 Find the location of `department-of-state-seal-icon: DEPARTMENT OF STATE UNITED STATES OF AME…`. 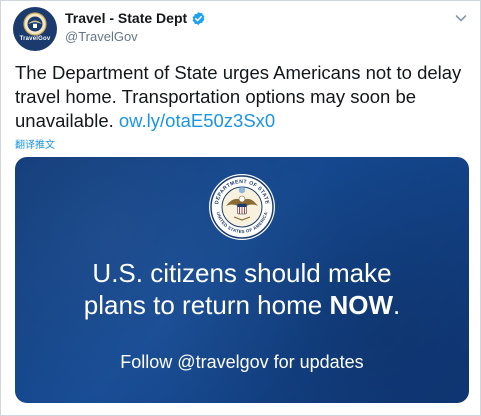

department-of-state-seal-icon: DEPARTMENT OF STATE UNITED STATES OF AME… is located at coordinates (242, 207).